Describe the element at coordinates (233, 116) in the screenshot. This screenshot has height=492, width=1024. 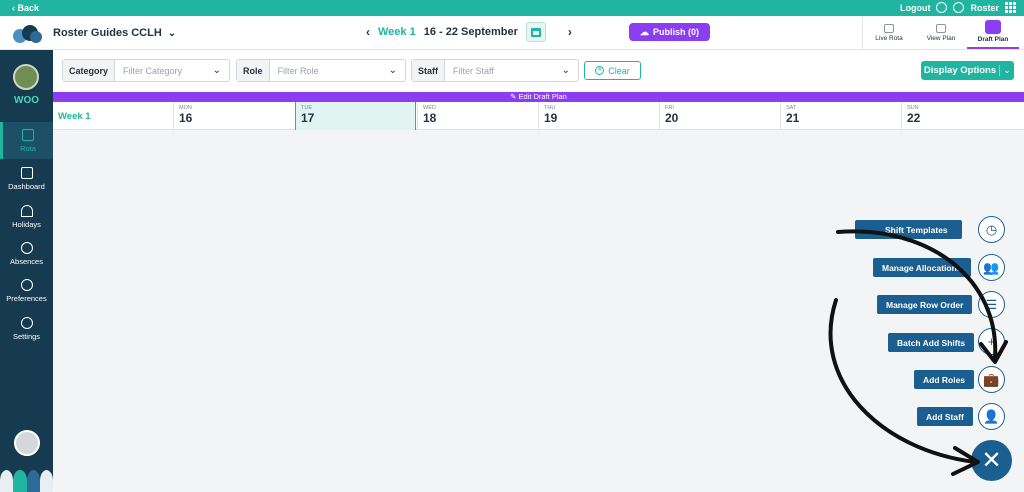
I see `day-column-mon: MON 16` at that location.